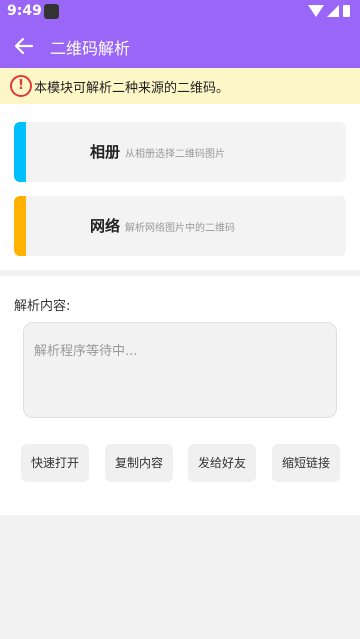  Describe the element at coordinates (180, 12) in the screenshot. I see `status-bar: 9:49` at that location.